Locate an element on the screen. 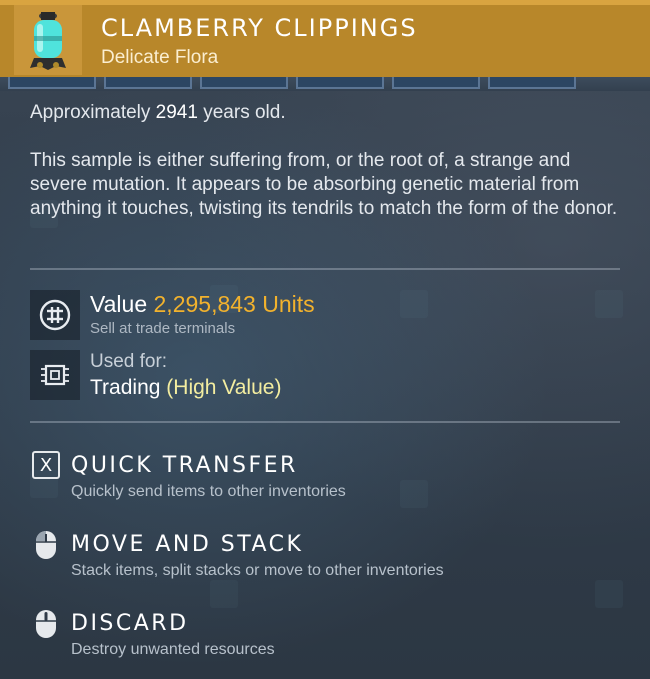  mouse-left-click-icon is located at coordinates (46, 545).